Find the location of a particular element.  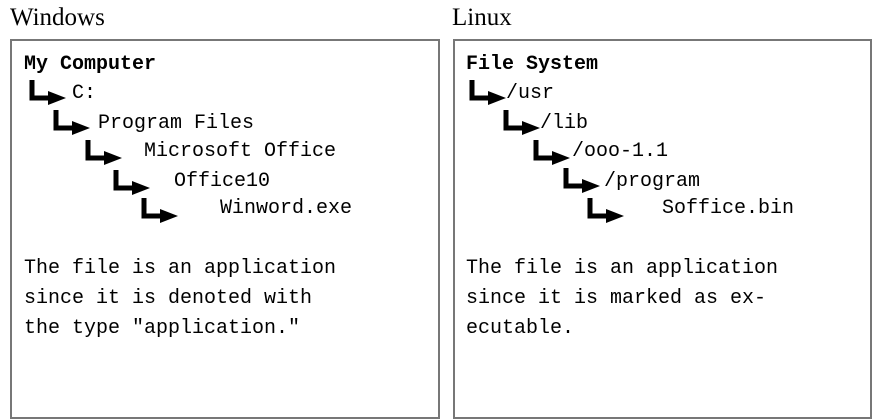

windows-root-label: My Computer is located at coordinates (90, 64).